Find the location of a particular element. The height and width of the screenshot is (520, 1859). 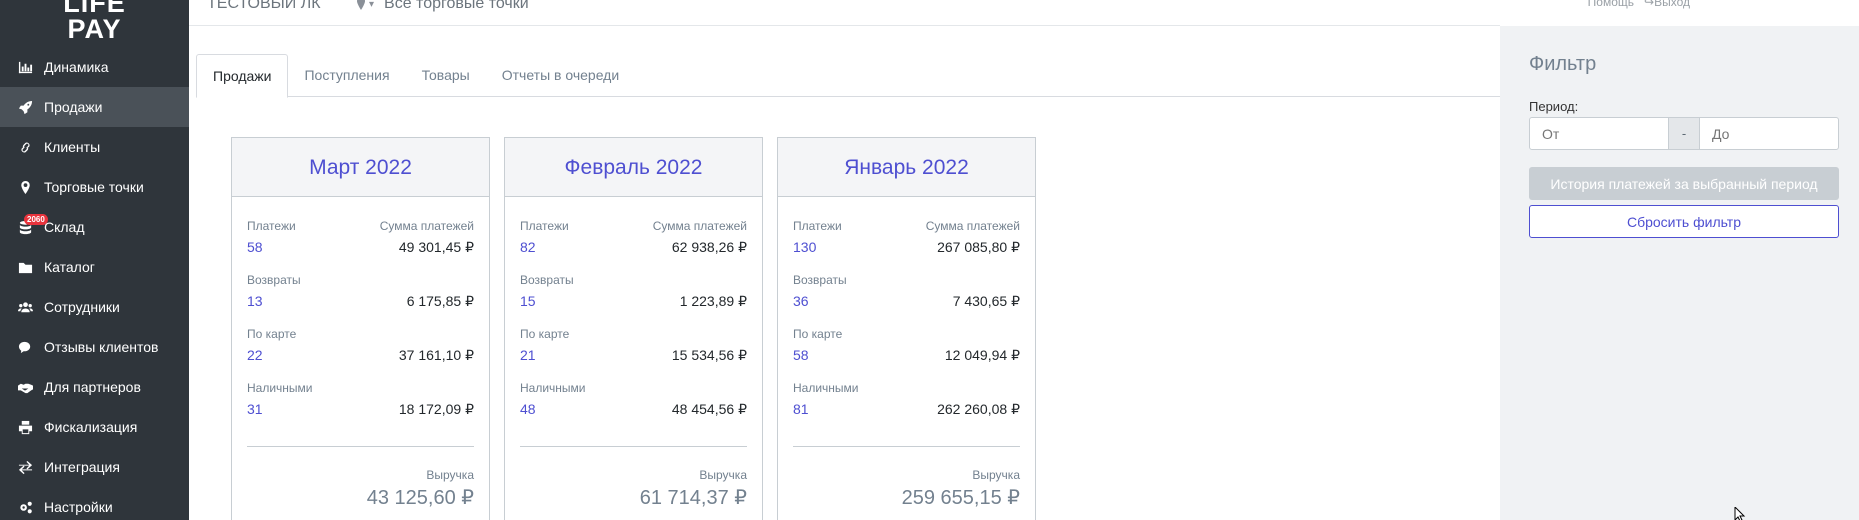

cash-row: Наличными 81 262 260,08 ₽ is located at coordinates (906, 401).